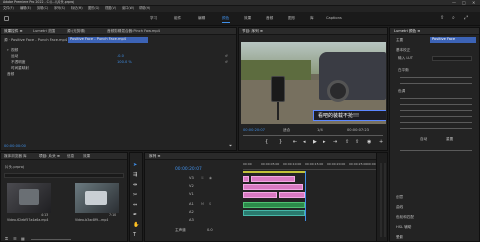 The height and width of the screenshot is (242, 480). What do you see at coordinates (20, 68) in the screenshot?
I see `section-time-remap: 时间重映射` at bounding box center [20, 68].